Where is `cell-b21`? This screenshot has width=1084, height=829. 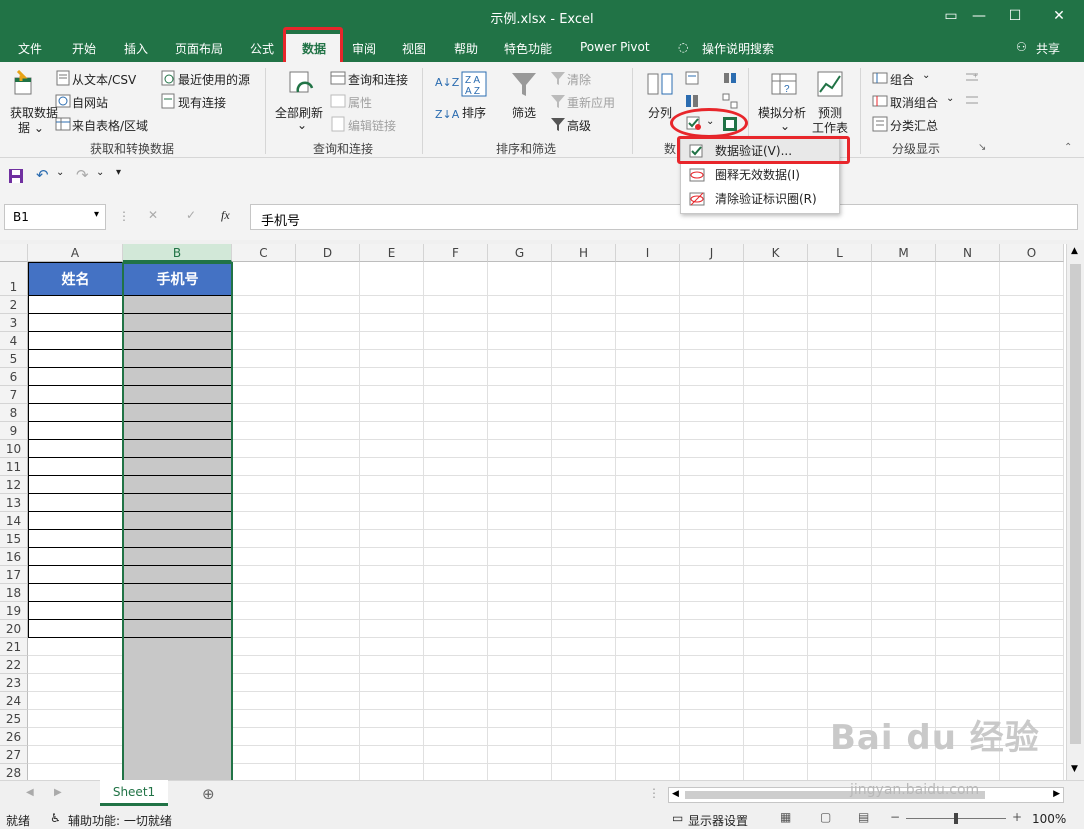 cell-b21 is located at coordinates (177, 647).